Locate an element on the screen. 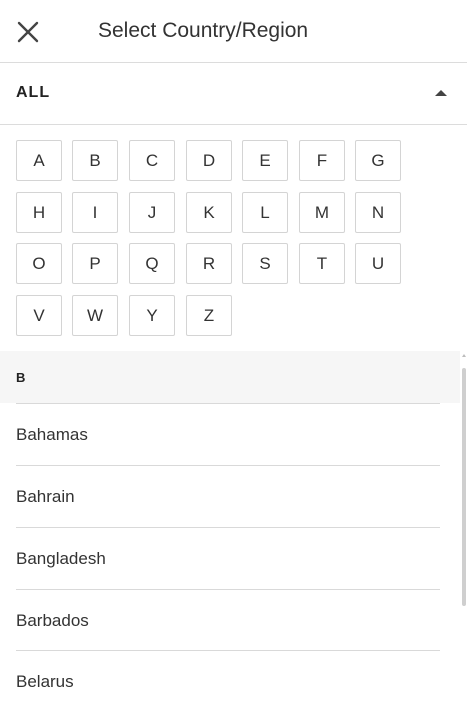  country-label: Barbados is located at coordinates (52, 620).